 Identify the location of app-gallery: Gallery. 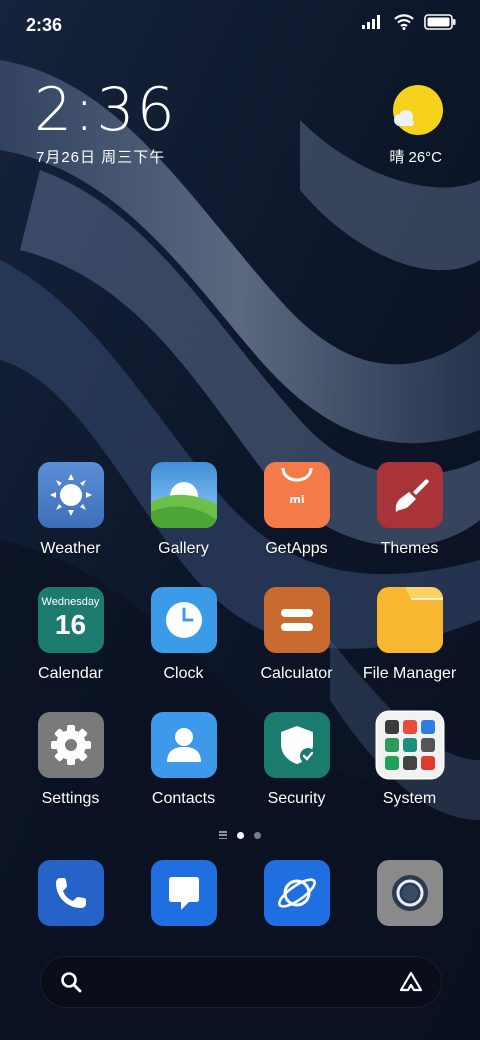
(183, 510).